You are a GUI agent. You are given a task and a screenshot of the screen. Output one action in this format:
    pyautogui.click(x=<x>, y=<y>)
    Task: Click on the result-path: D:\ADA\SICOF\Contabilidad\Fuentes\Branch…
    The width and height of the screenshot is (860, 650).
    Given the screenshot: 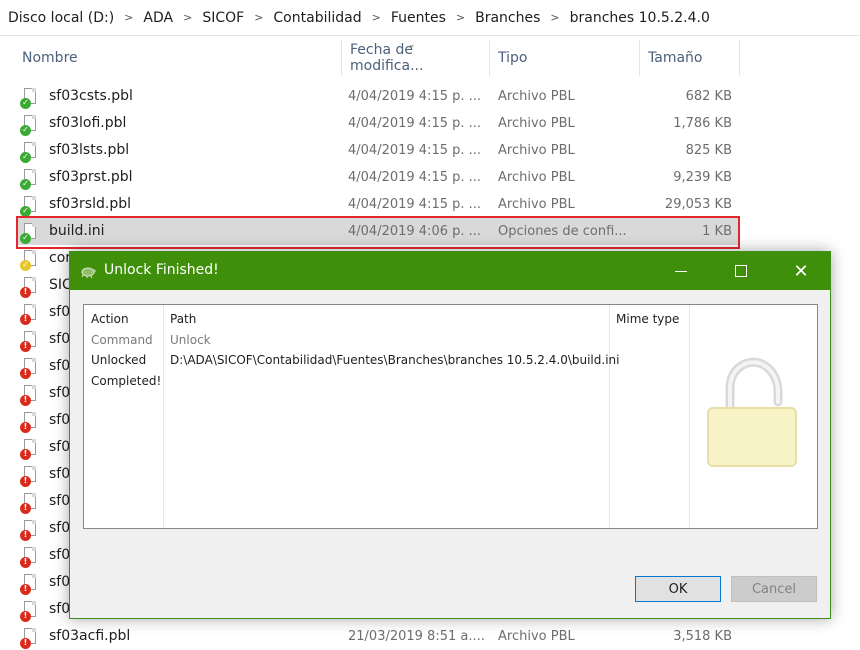 What is the action you would take?
    pyautogui.click(x=395, y=360)
    